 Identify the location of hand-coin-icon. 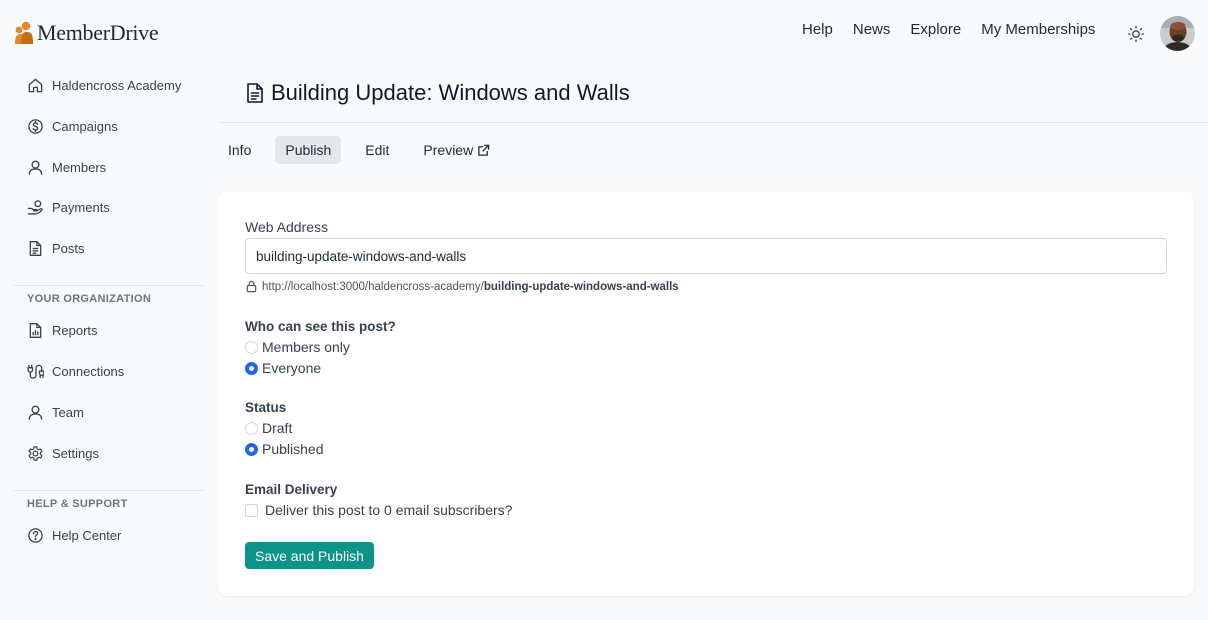
(35, 207).